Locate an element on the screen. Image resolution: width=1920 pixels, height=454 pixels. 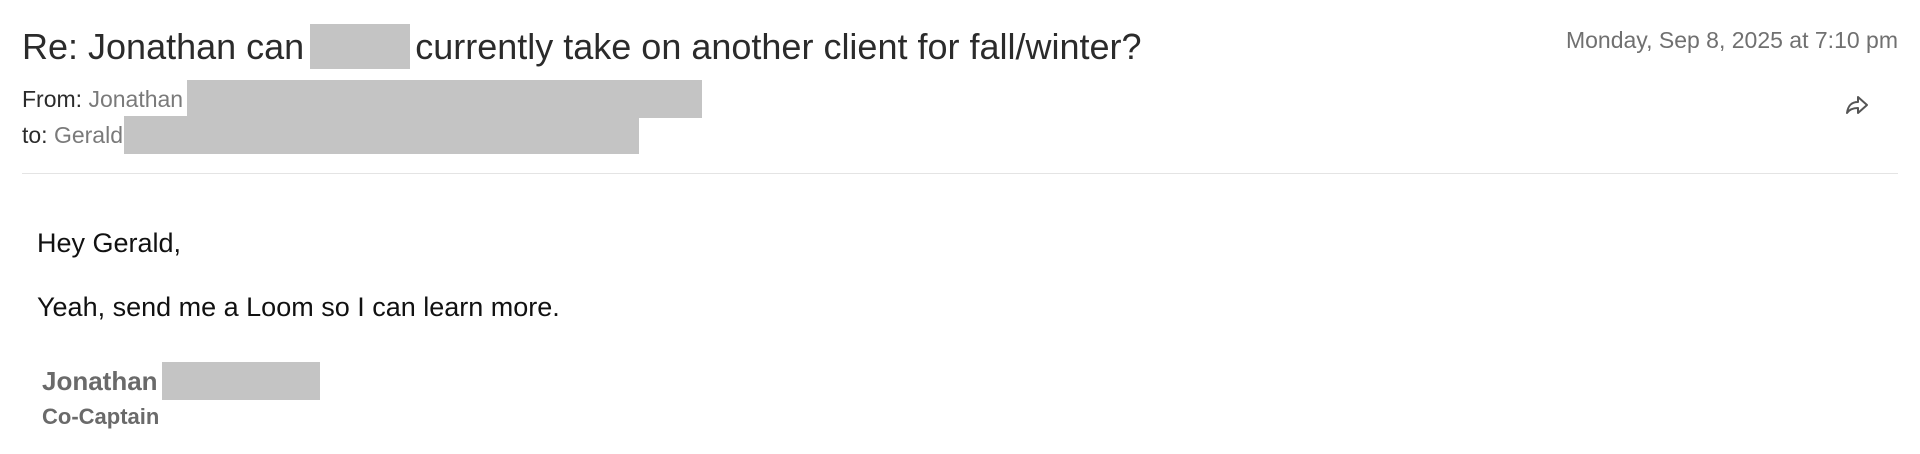
from-row: From: Jonathan is located at coordinates (362, 100).